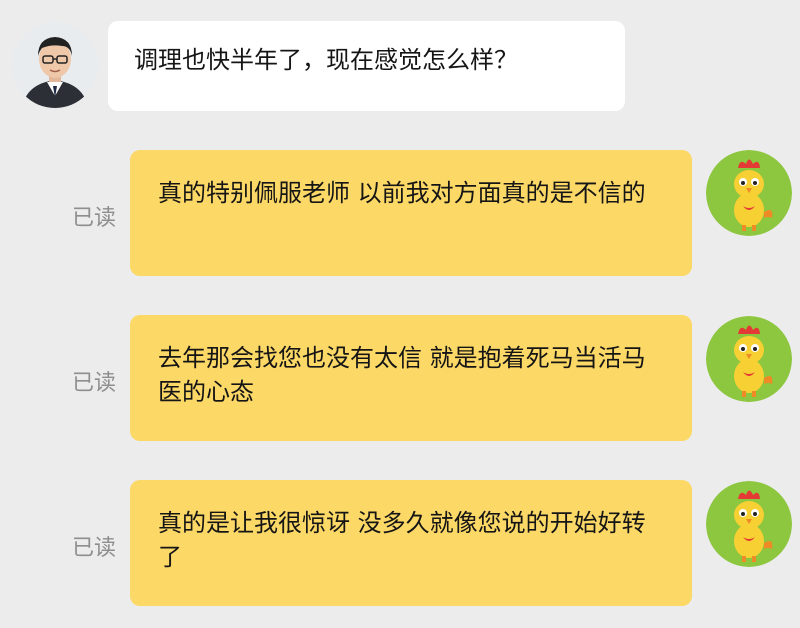 The height and width of the screenshot is (628, 800). I want to click on outgoing-message-bubble: 真的是让我很惊讶 没多久就像您说的开始好转了, so click(411, 543).